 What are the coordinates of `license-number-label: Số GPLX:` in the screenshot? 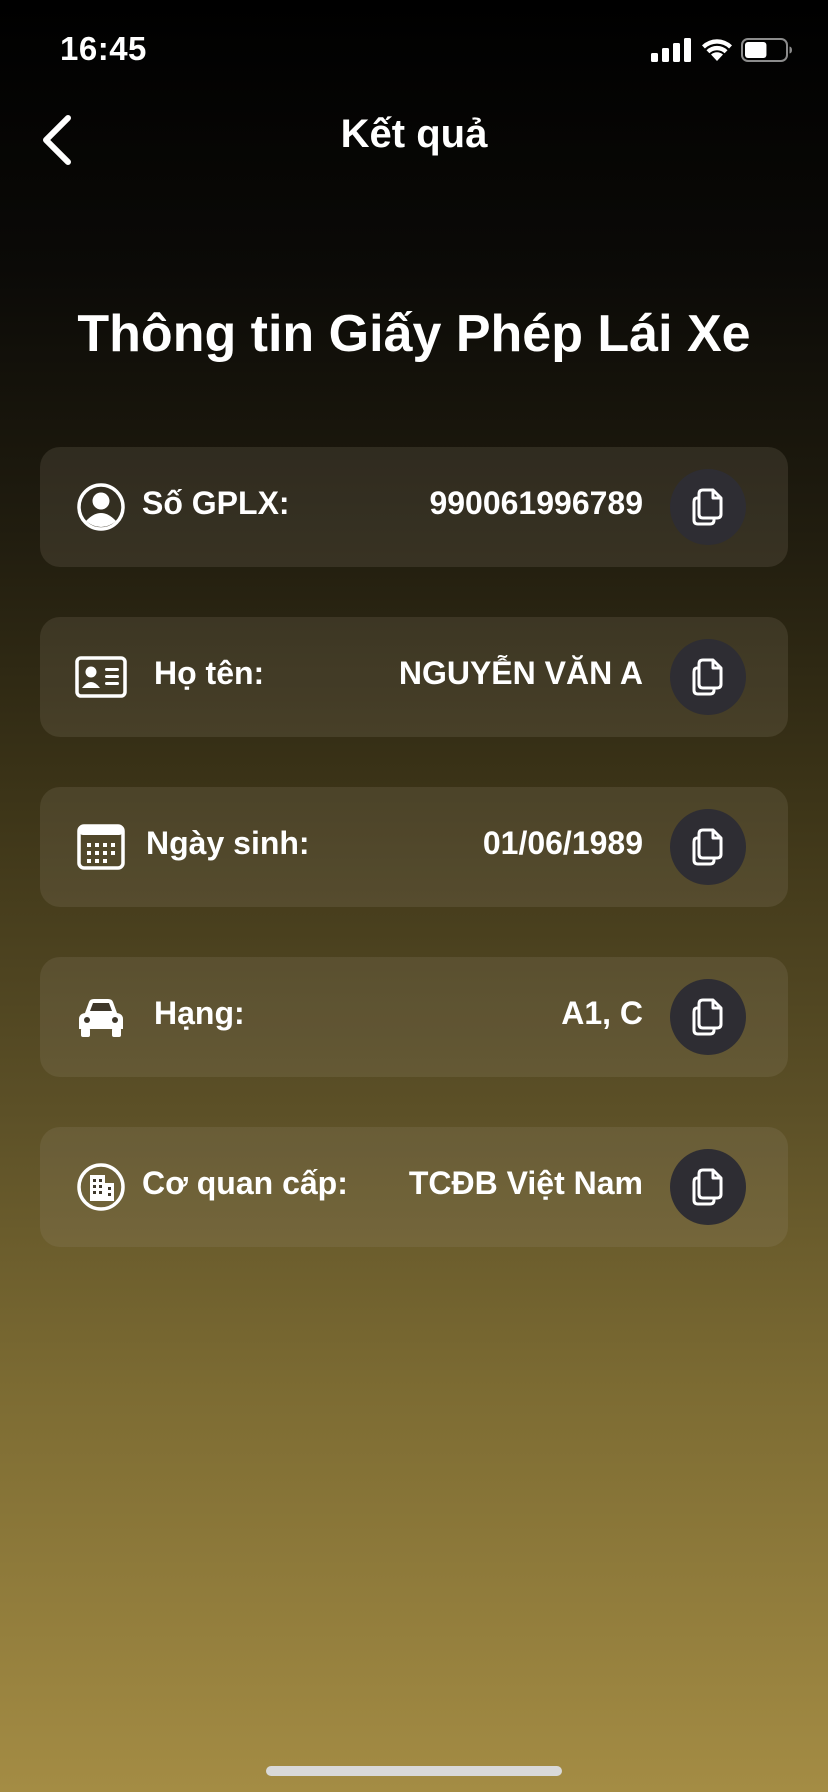 It's located at (216, 503).